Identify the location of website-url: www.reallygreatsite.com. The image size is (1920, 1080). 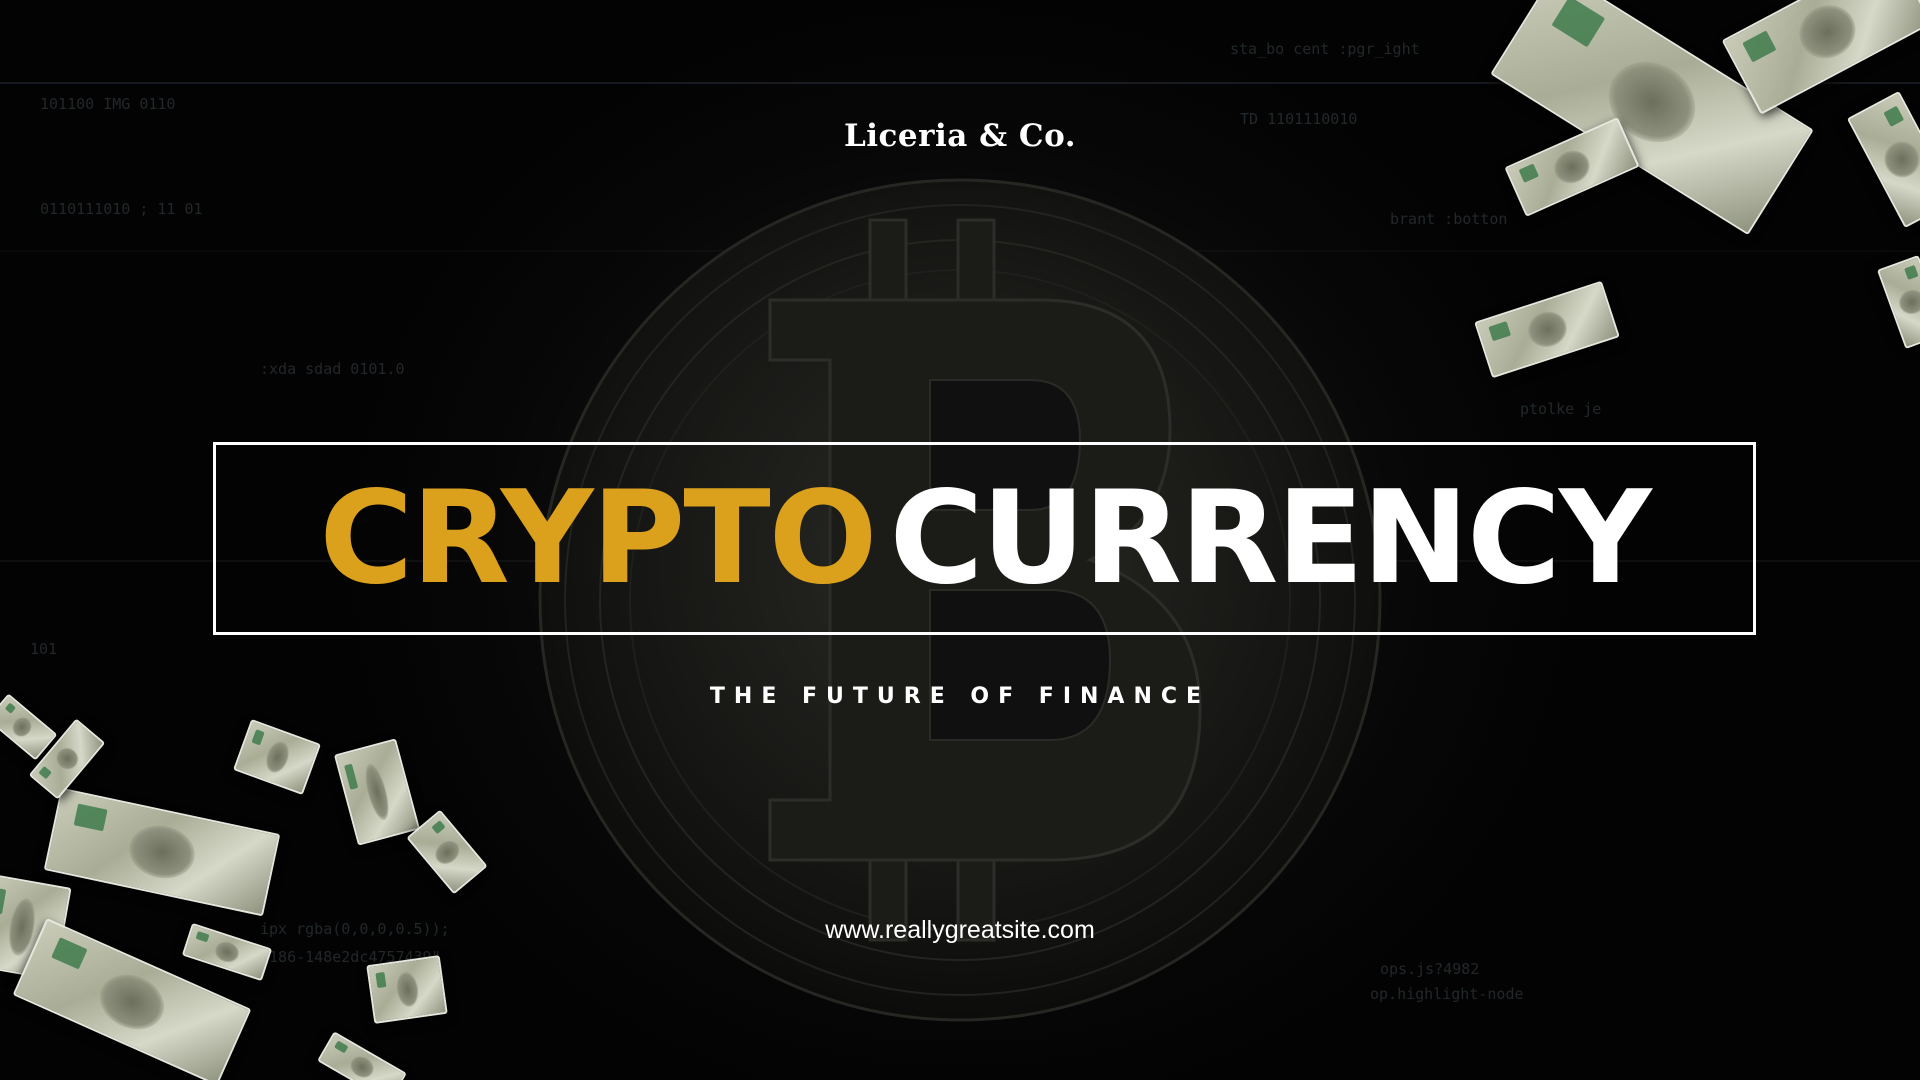
(960, 930).